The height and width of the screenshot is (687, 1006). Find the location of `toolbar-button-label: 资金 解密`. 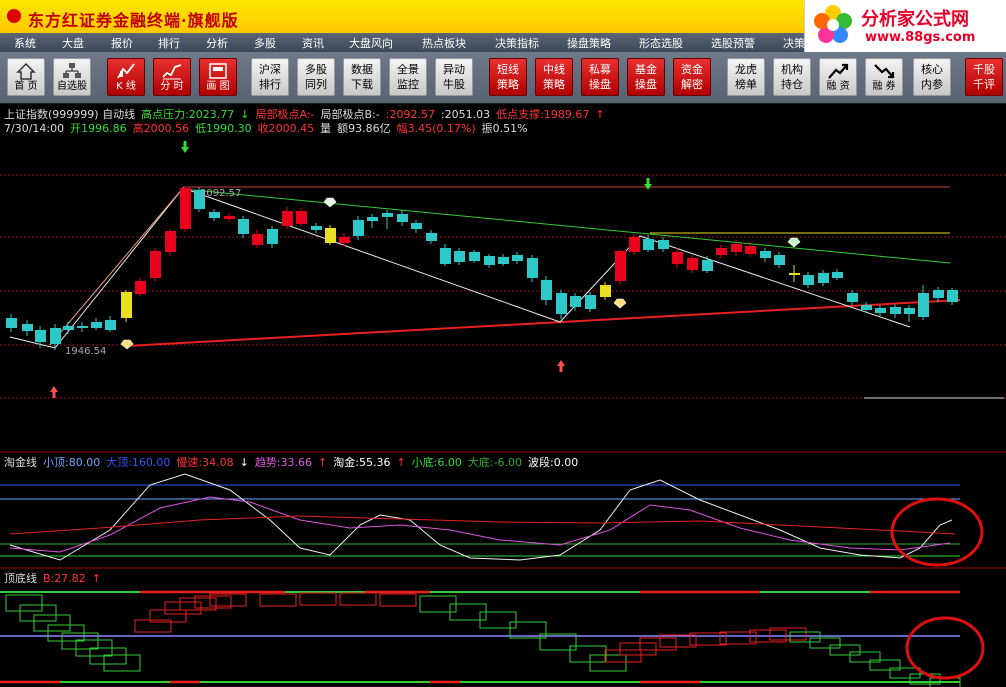

toolbar-button-label: 资金 解密 is located at coordinates (692, 77).